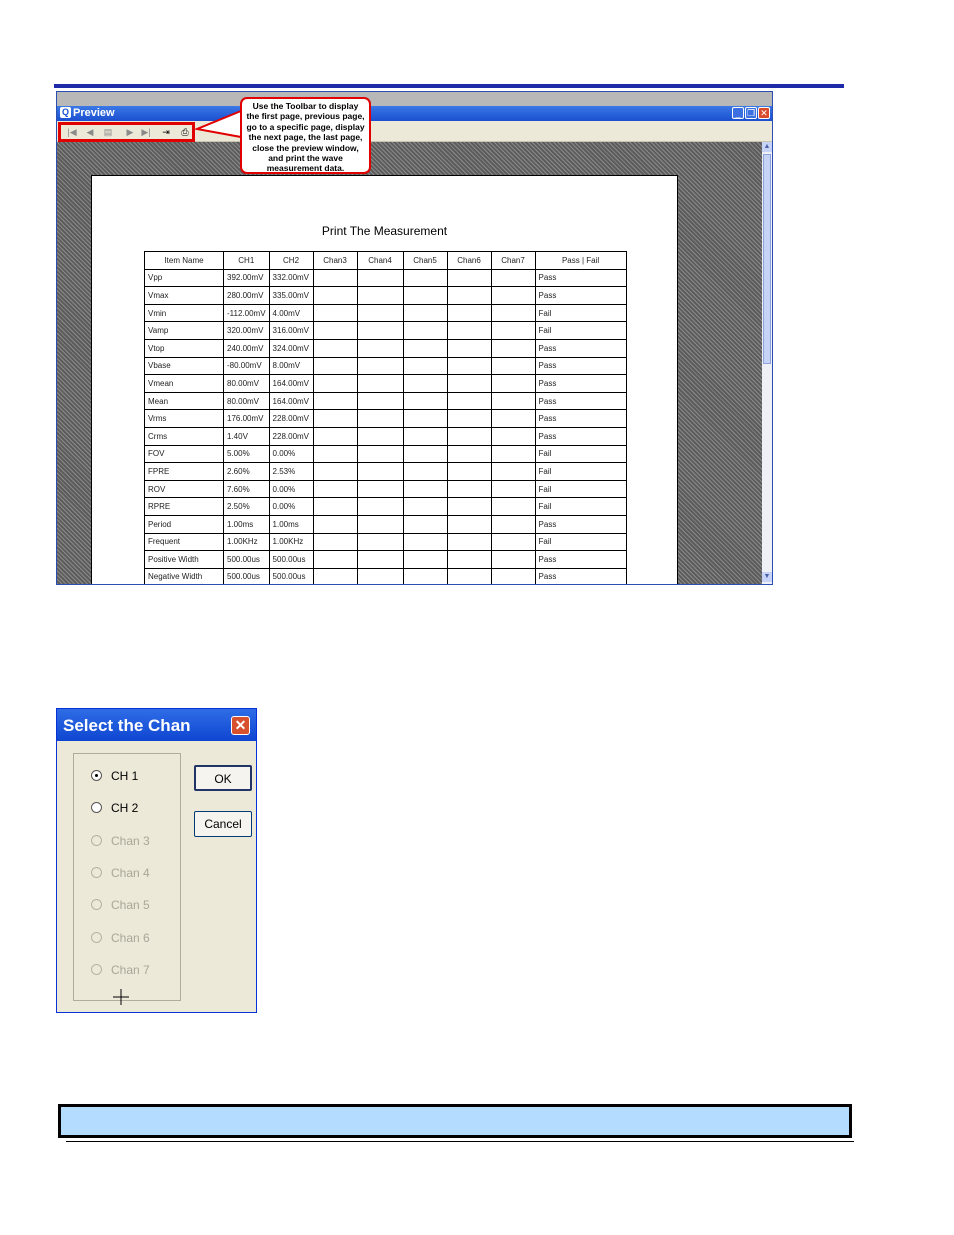  What do you see at coordinates (385, 471) in the screenshot?
I see `table-row: FPRE 2.60% 2.53% Fail` at bounding box center [385, 471].